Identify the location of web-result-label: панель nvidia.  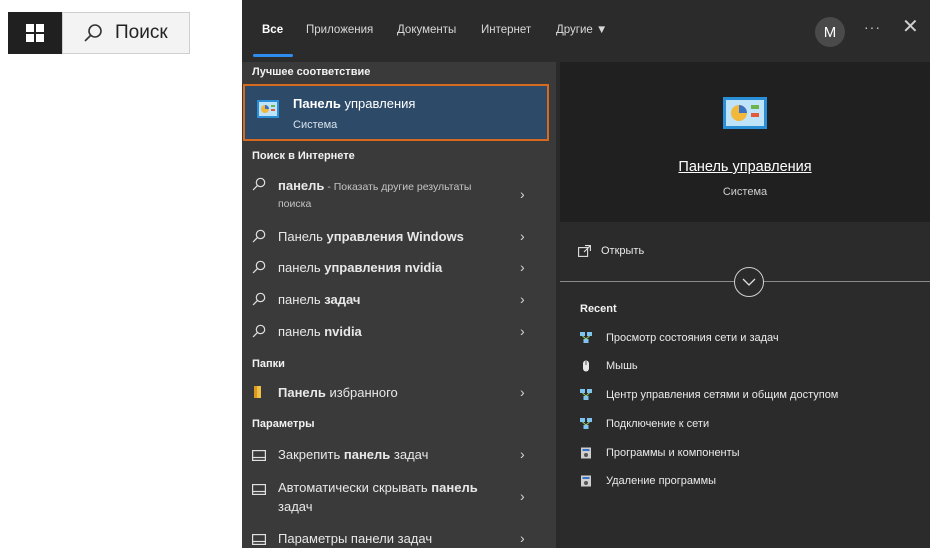
(320, 331).